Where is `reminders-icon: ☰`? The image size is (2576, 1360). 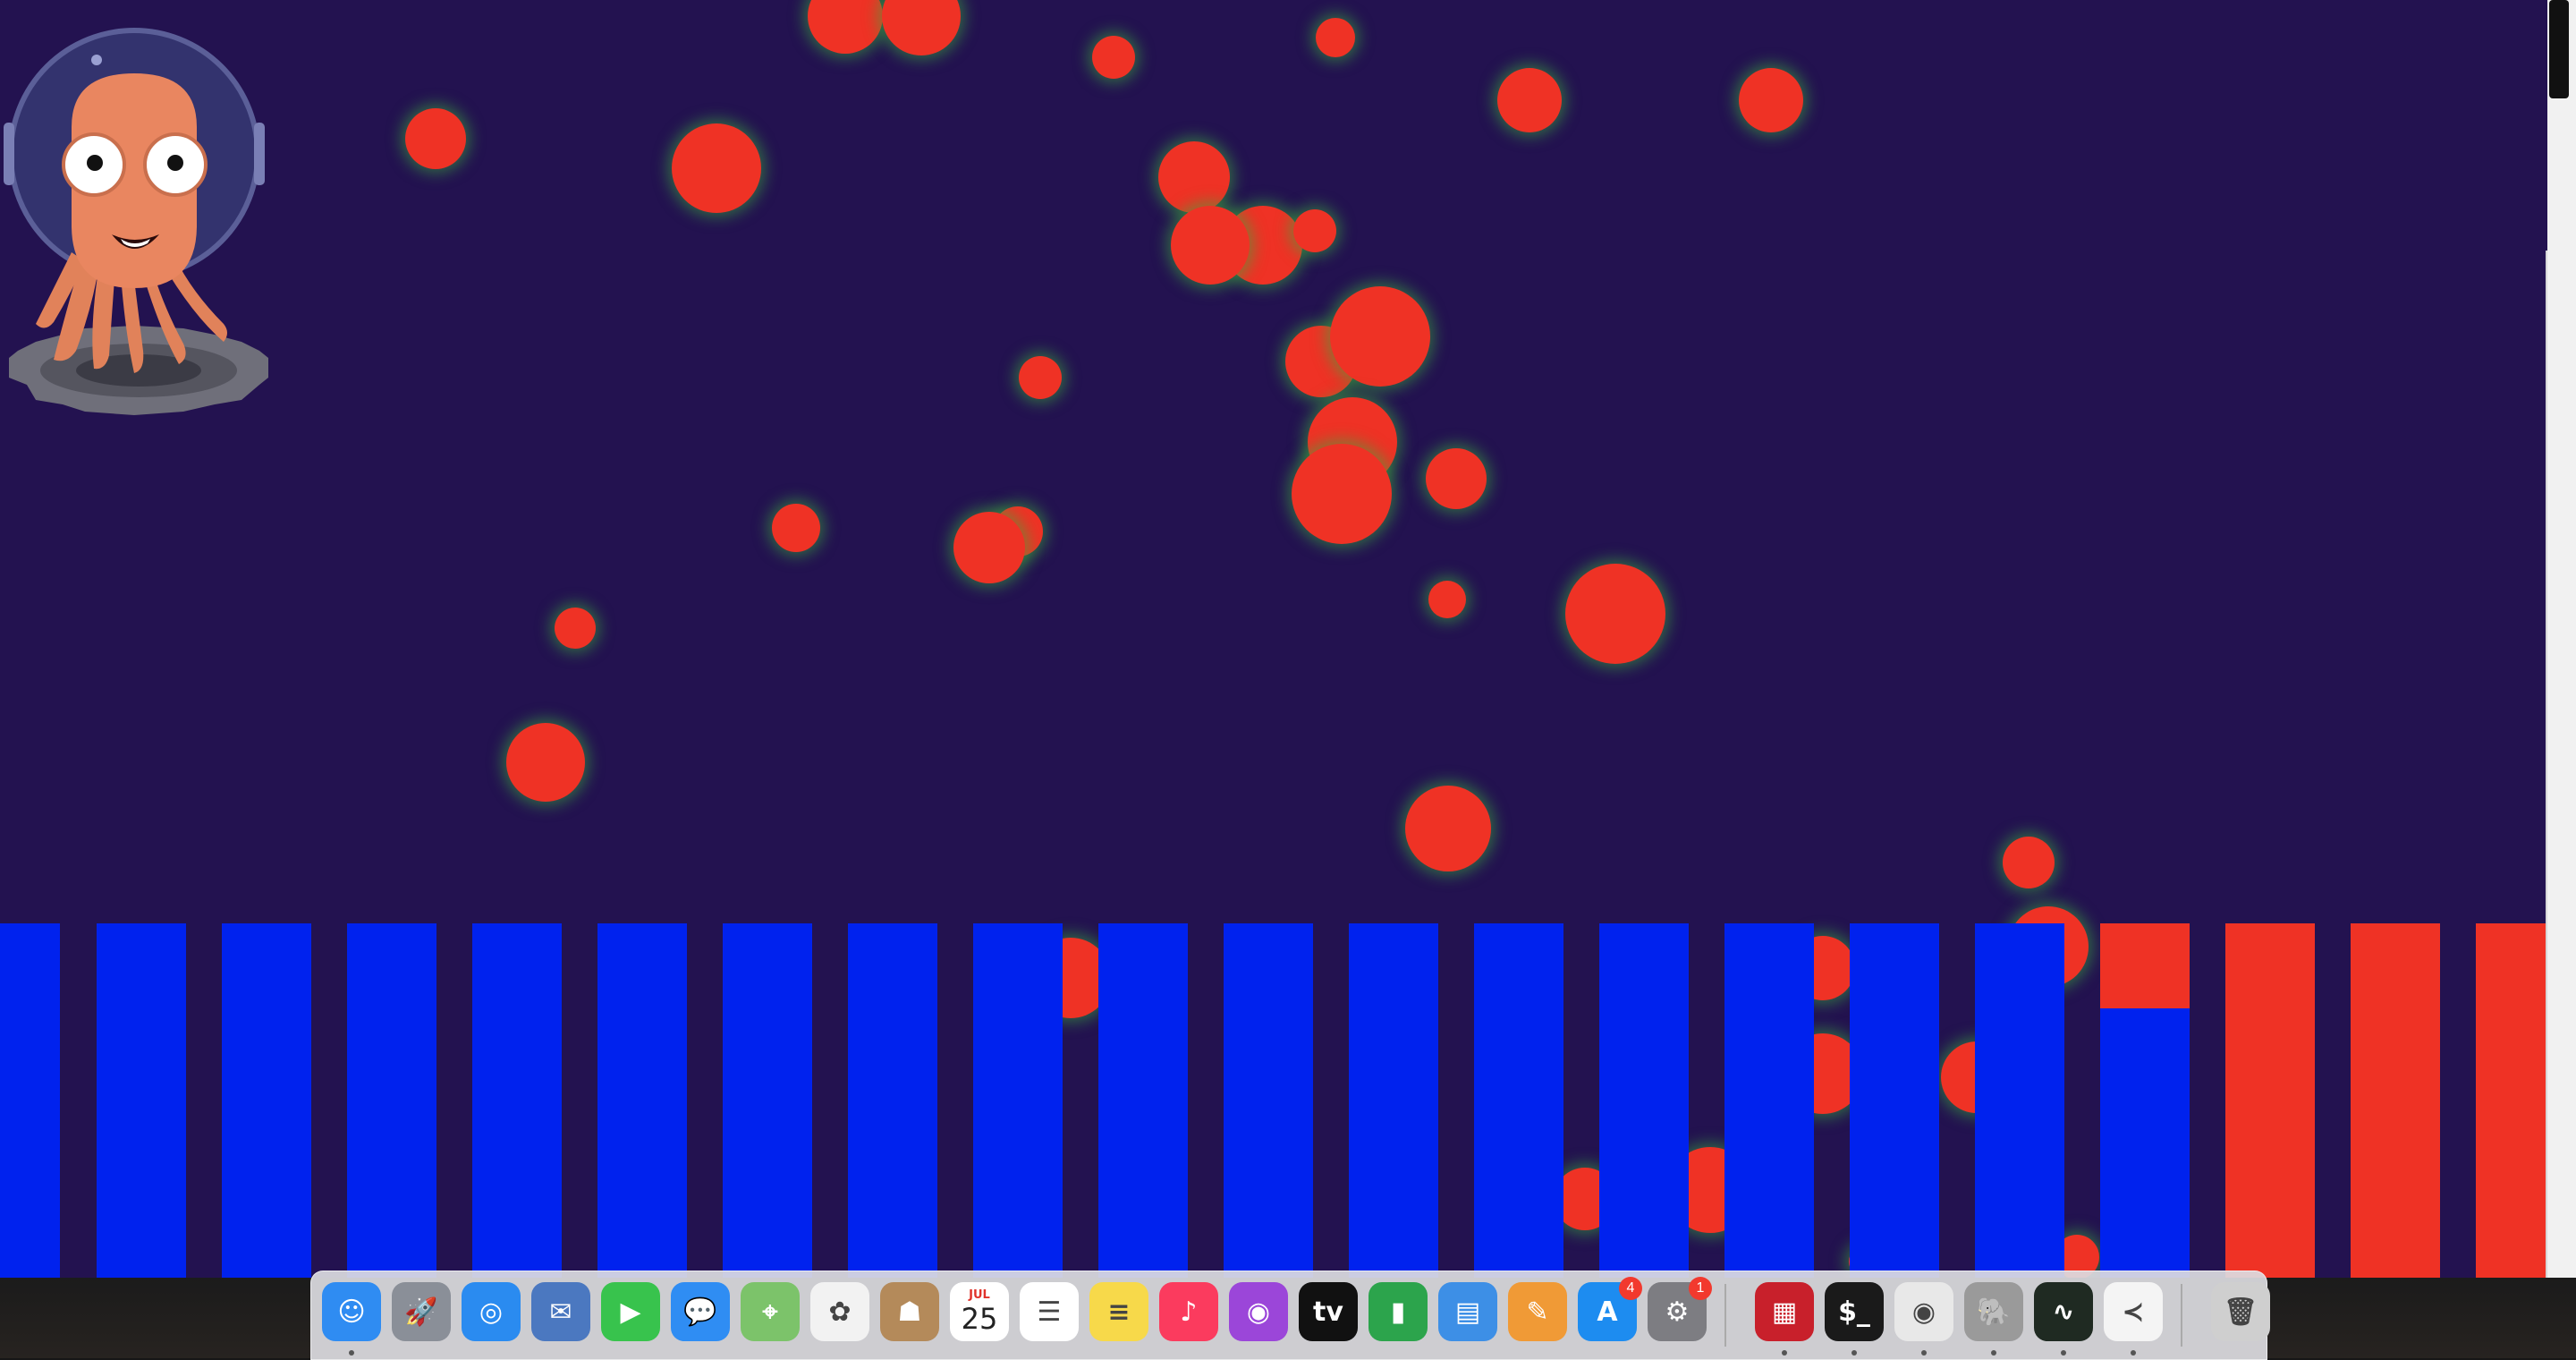
reminders-icon: ☰ is located at coordinates (1049, 1311).